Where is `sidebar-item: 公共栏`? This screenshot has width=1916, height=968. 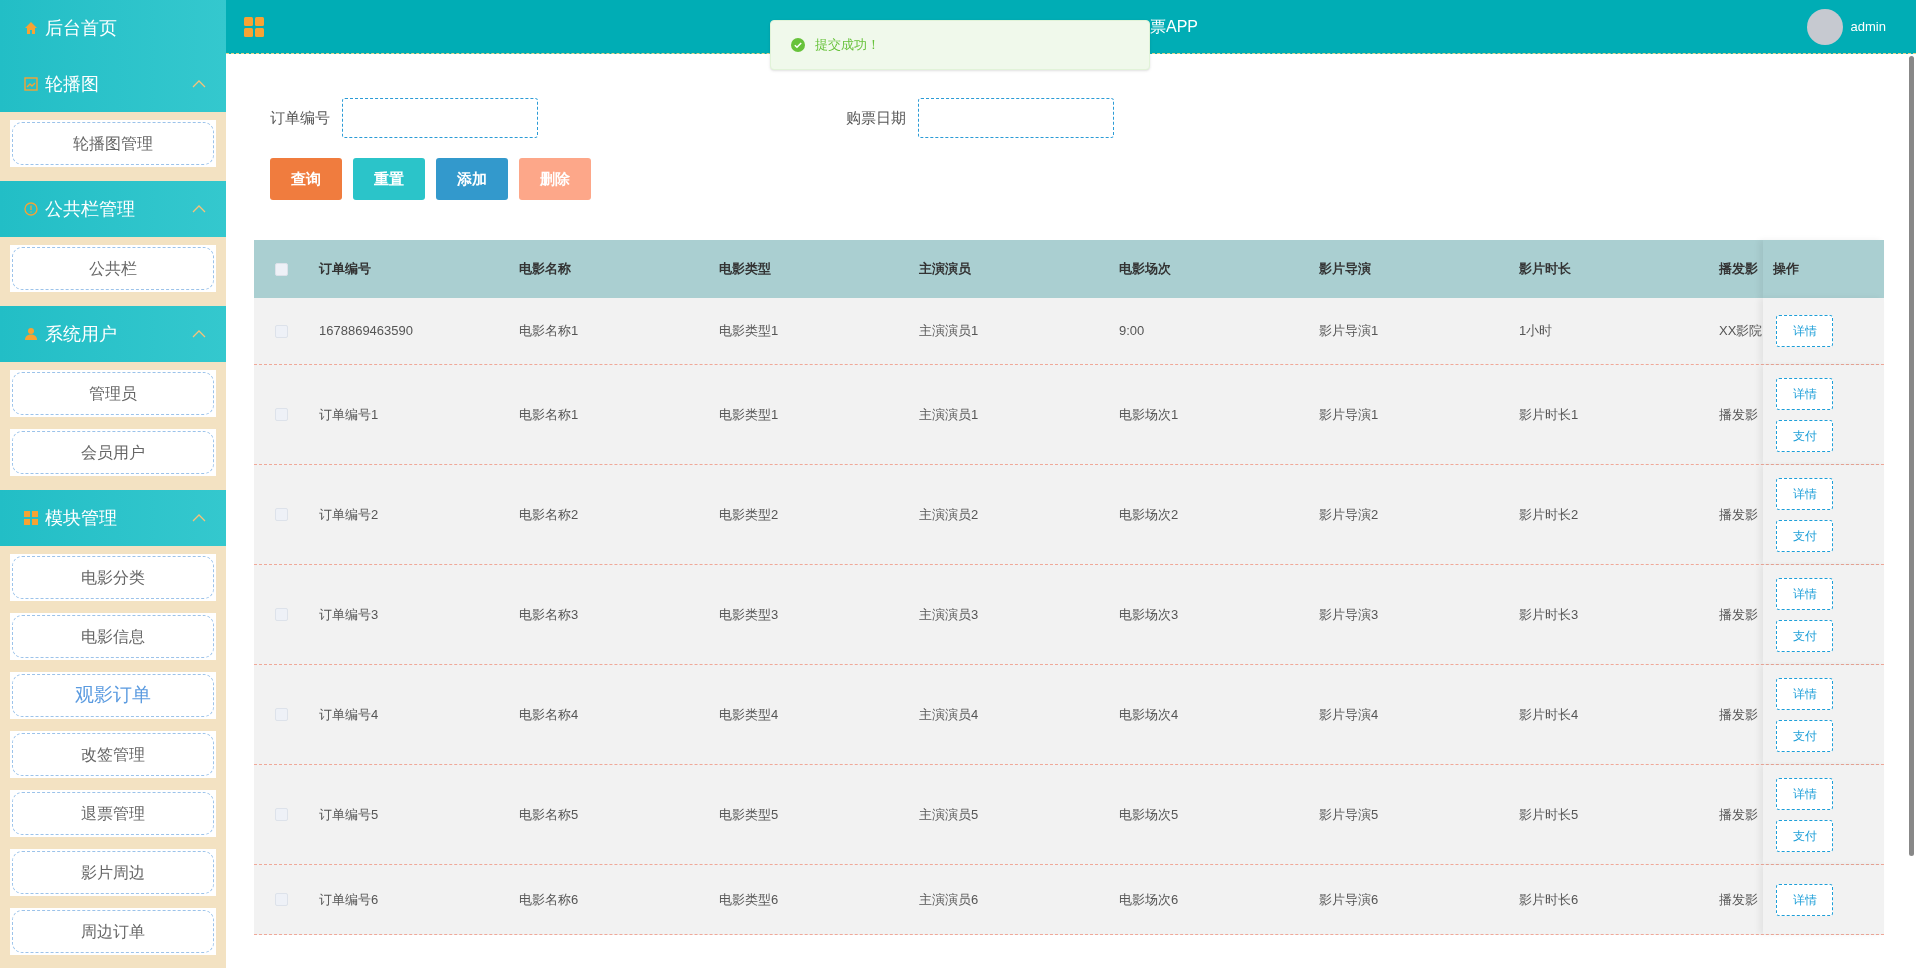
sidebar-item: 公共栏 is located at coordinates (113, 268).